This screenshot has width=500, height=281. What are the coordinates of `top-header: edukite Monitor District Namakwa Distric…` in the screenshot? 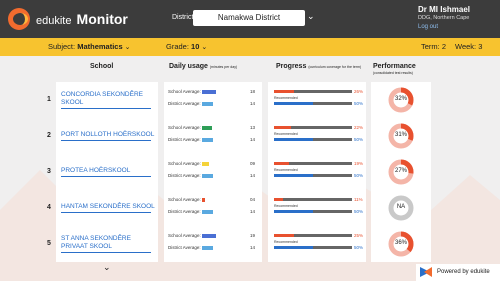 It's located at (250, 19).